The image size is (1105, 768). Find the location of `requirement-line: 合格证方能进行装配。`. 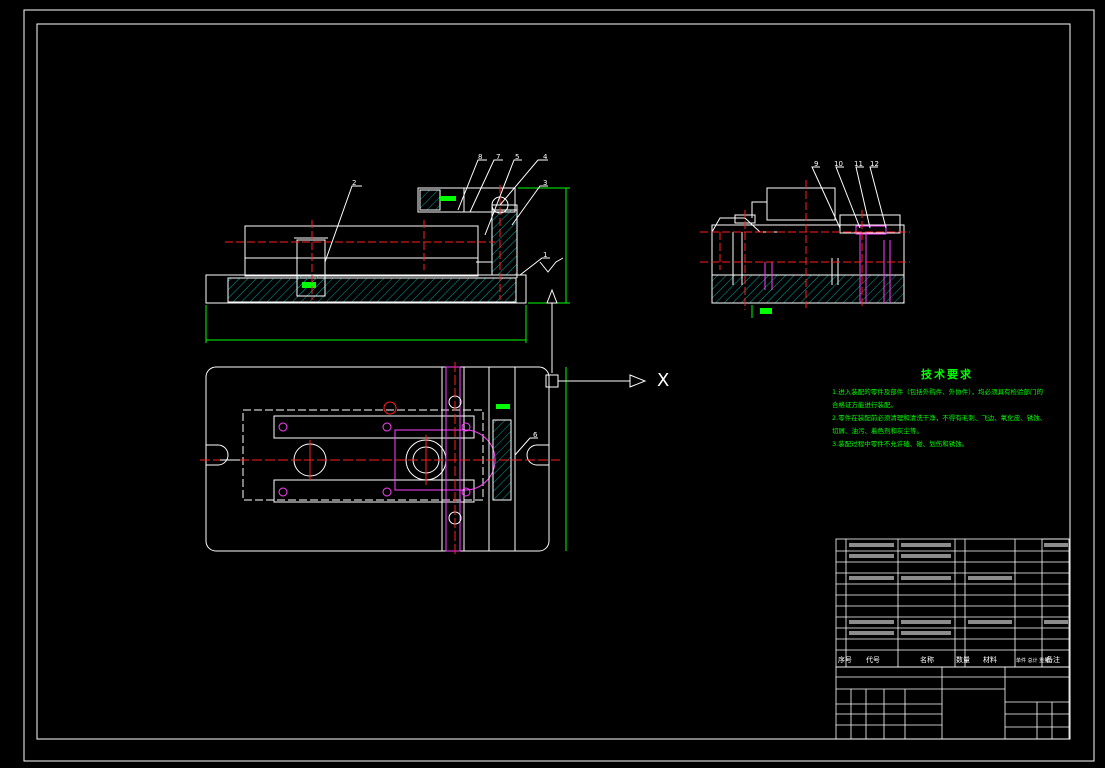

requirement-line: 合格证方能进行装配。 is located at coordinates (864, 405).